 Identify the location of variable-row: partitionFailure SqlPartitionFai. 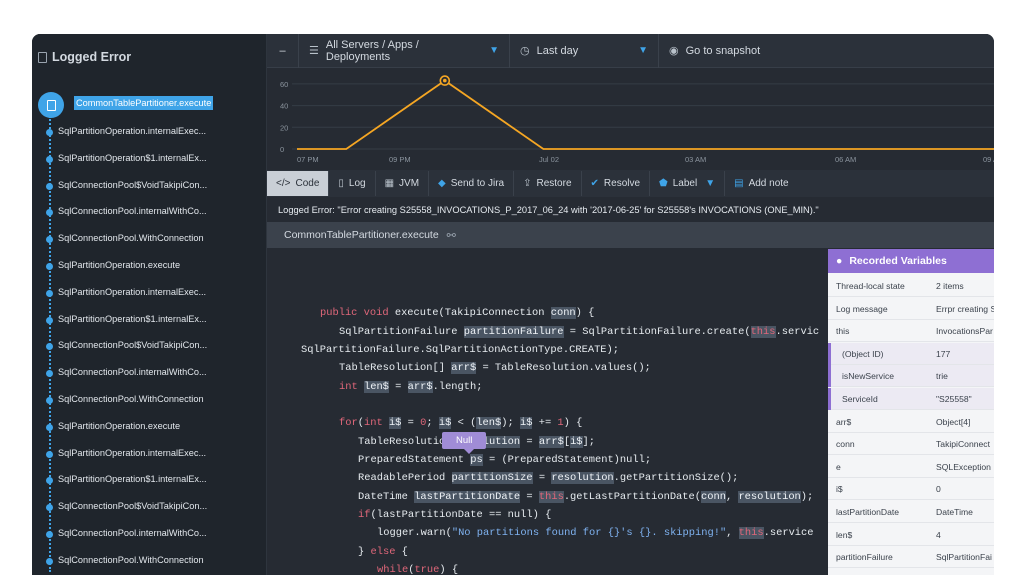
(911, 557).